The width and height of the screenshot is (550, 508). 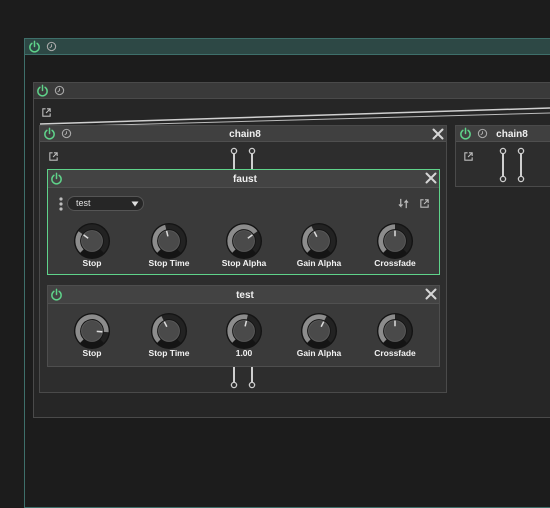 What do you see at coordinates (245, 179) in the screenshot?
I see `faust-title: faust` at bounding box center [245, 179].